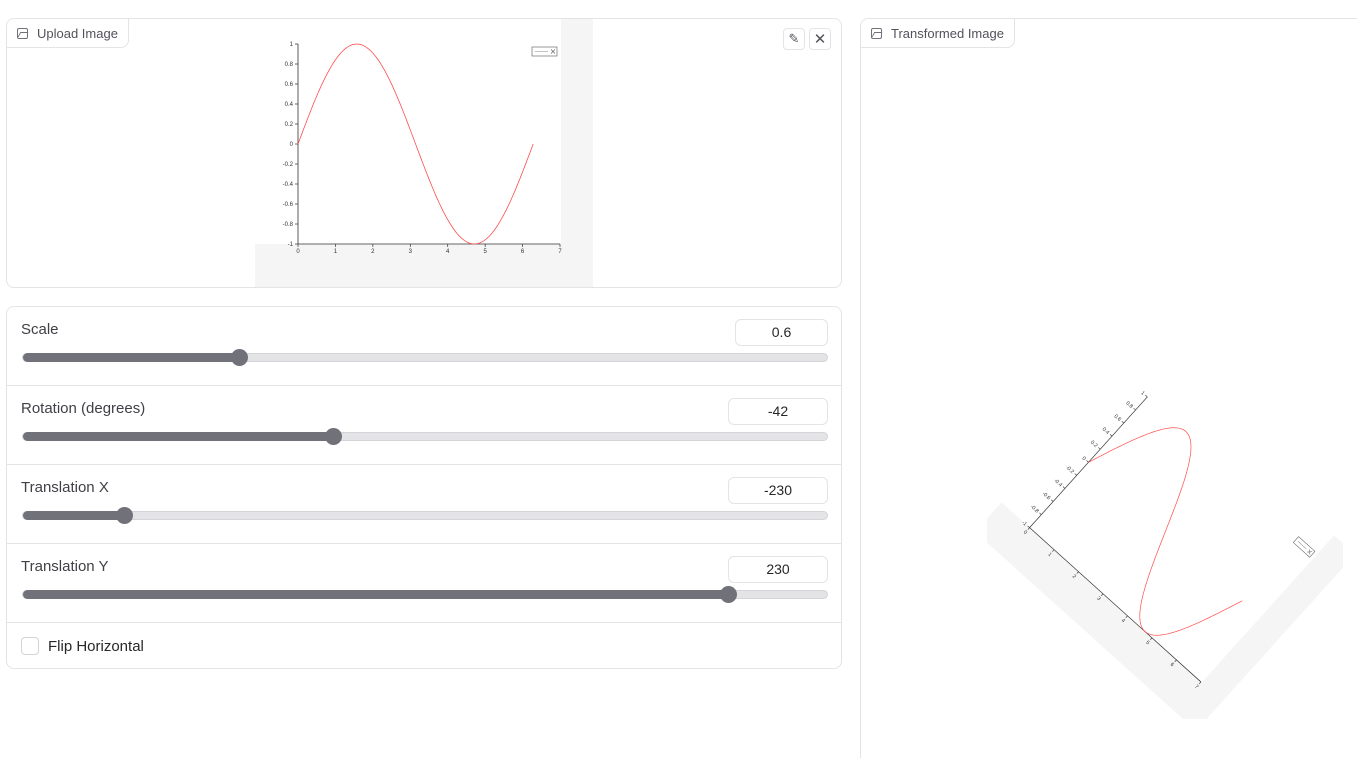 This screenshot has width=1357, height=758. What do you see at coordinates (289, 105) in the screenshot?
I see `source-y-tick-label: 0.4` at bounding box center [289, 105].